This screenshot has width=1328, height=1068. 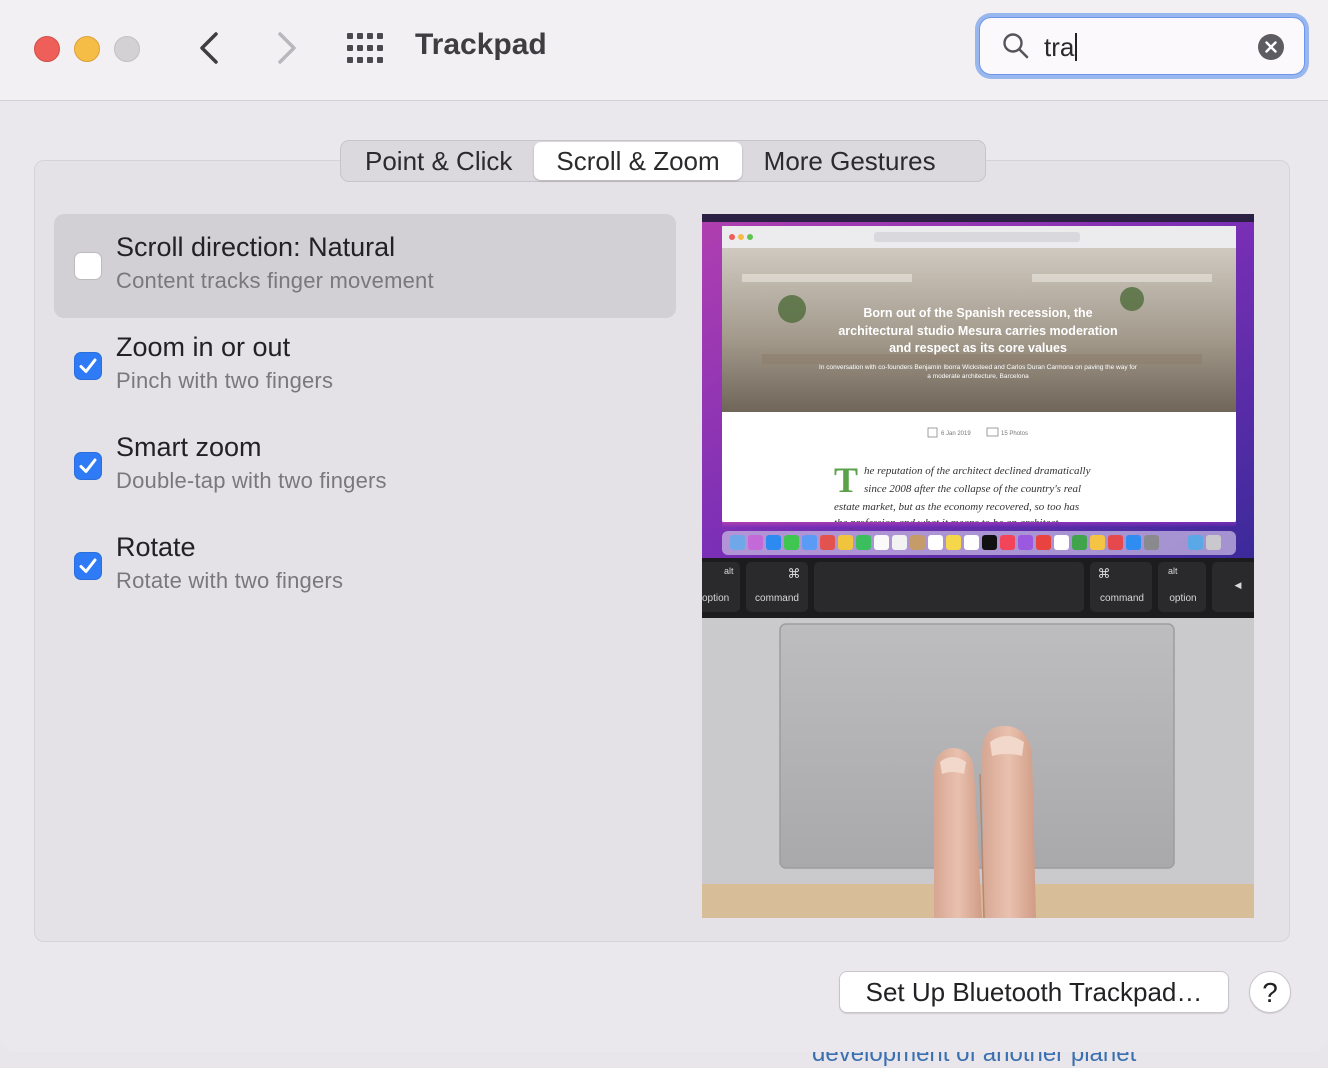 I want to click on option-title: Zoom in or out, so click(x=203, y=347).